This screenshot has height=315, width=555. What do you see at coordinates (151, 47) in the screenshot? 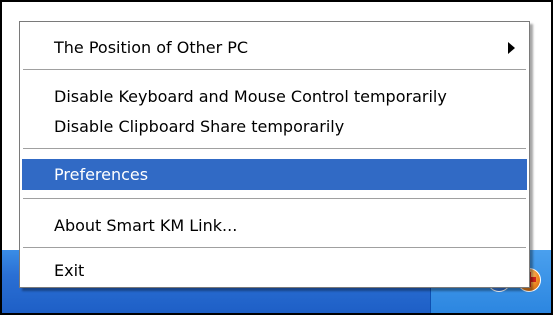
I see `menu-item-label: The Position of Other PC` at bounding box center [151, 47].